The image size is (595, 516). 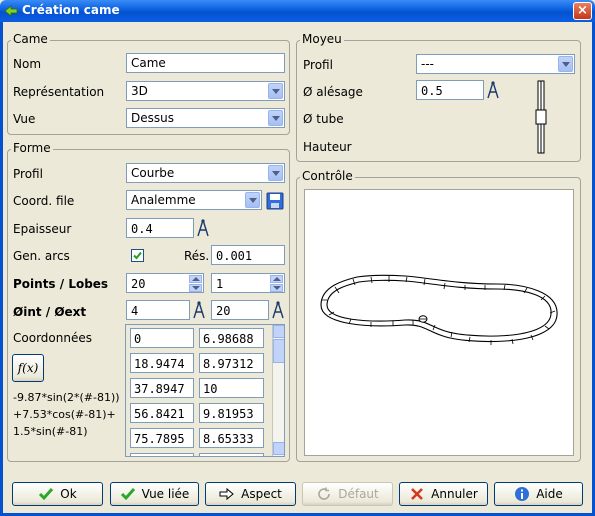 I want to click on coord-y-cell: 7.19347, so click(x=231, y=454).